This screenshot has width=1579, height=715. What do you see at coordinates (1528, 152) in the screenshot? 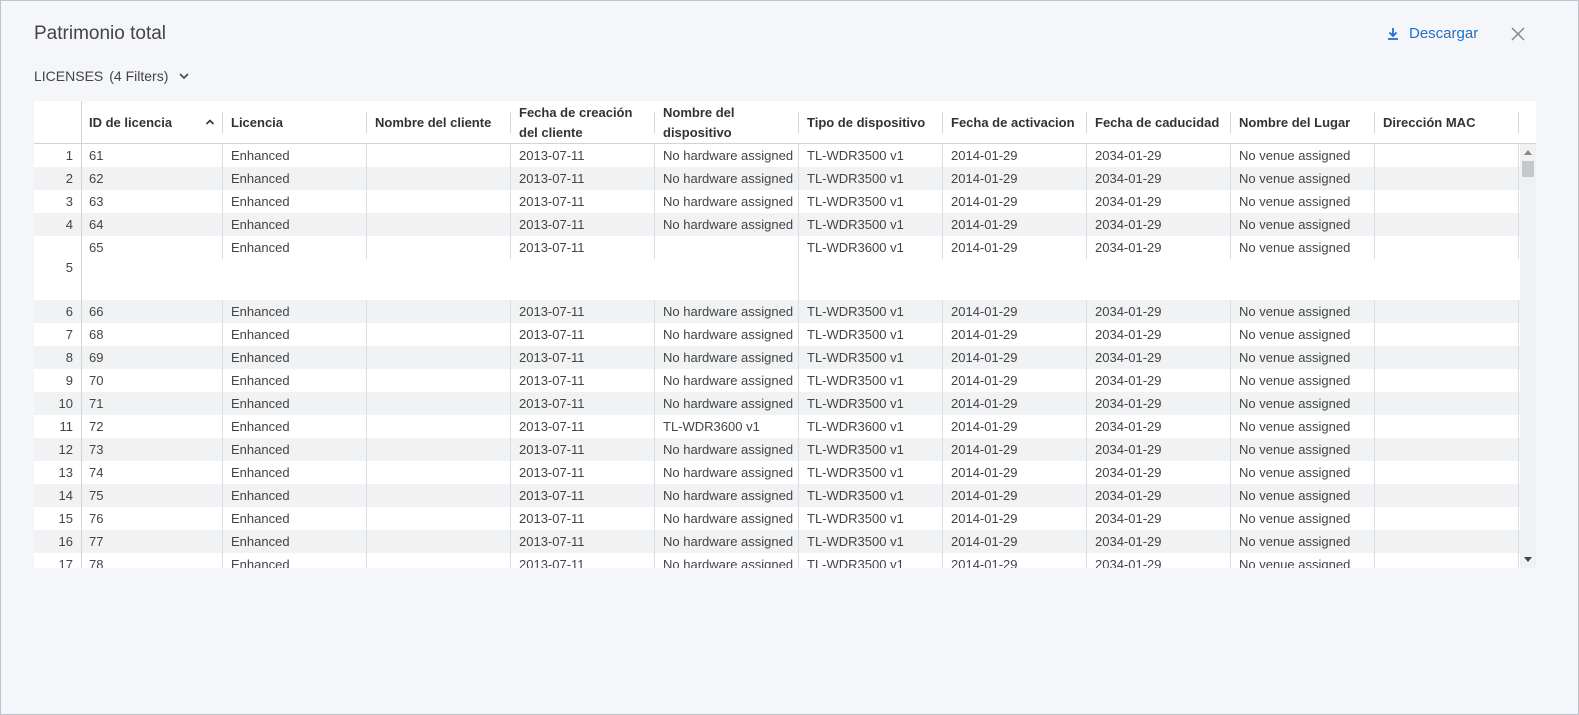
I see `scroll-up-icon` at bounding box center [1528, 152].